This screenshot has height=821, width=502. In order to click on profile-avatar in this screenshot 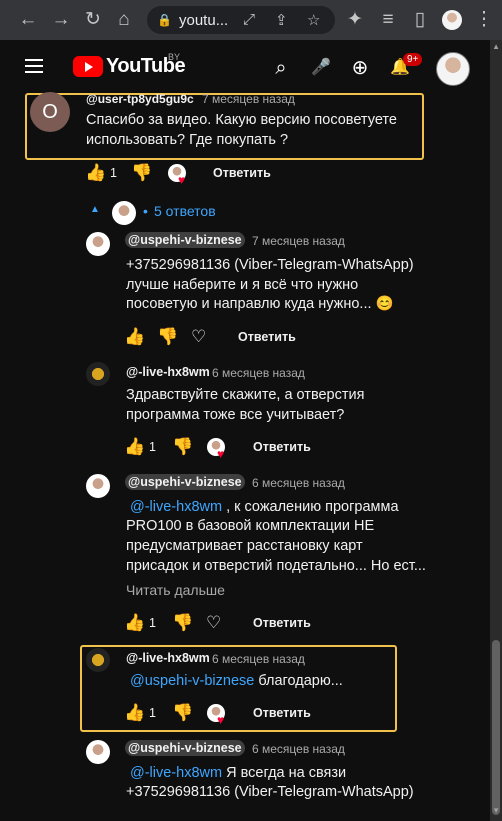, I will do `click(452, 20)`.